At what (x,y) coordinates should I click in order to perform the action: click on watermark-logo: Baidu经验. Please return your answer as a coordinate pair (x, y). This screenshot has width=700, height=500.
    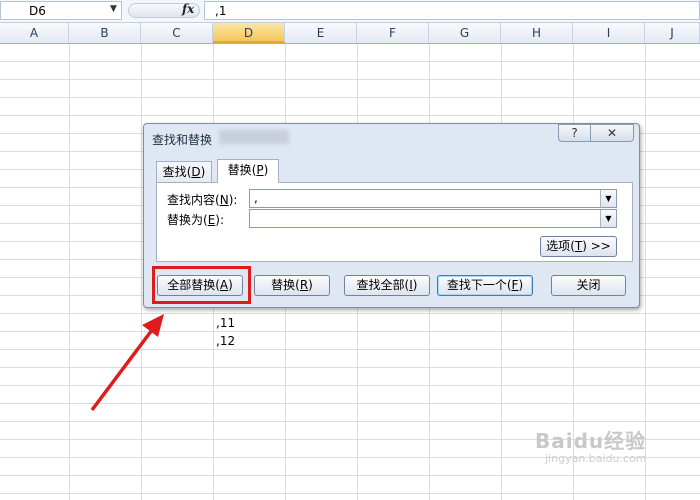
    Looking at the image, I should click on (591, 441).